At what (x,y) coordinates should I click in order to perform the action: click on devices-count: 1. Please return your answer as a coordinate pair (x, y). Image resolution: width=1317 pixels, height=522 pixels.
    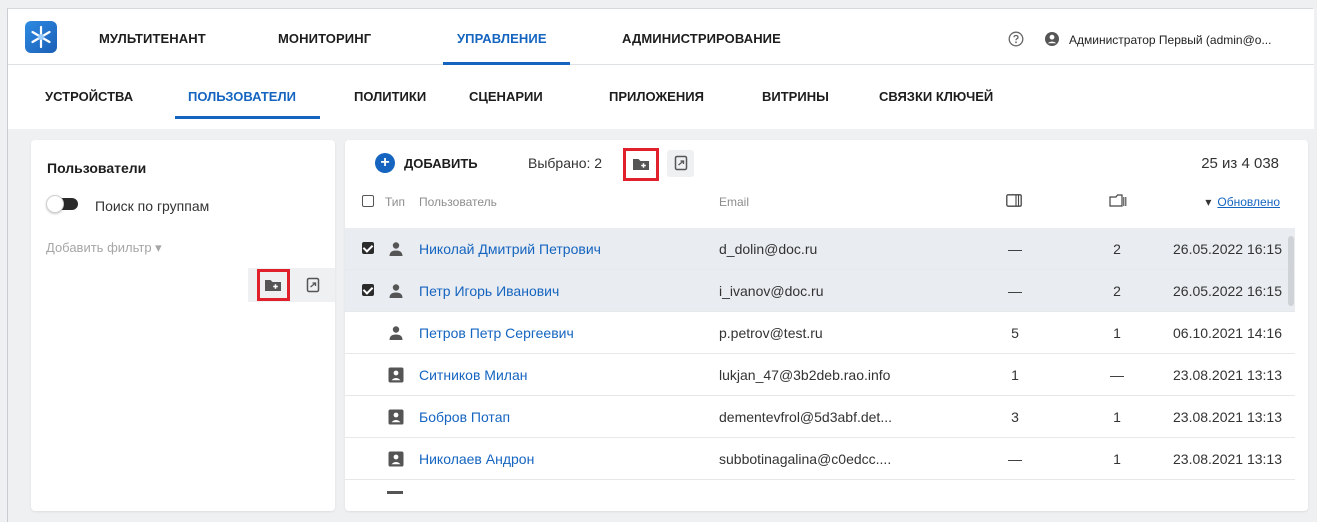
    Looking at the image, I should click on (1015, 375).